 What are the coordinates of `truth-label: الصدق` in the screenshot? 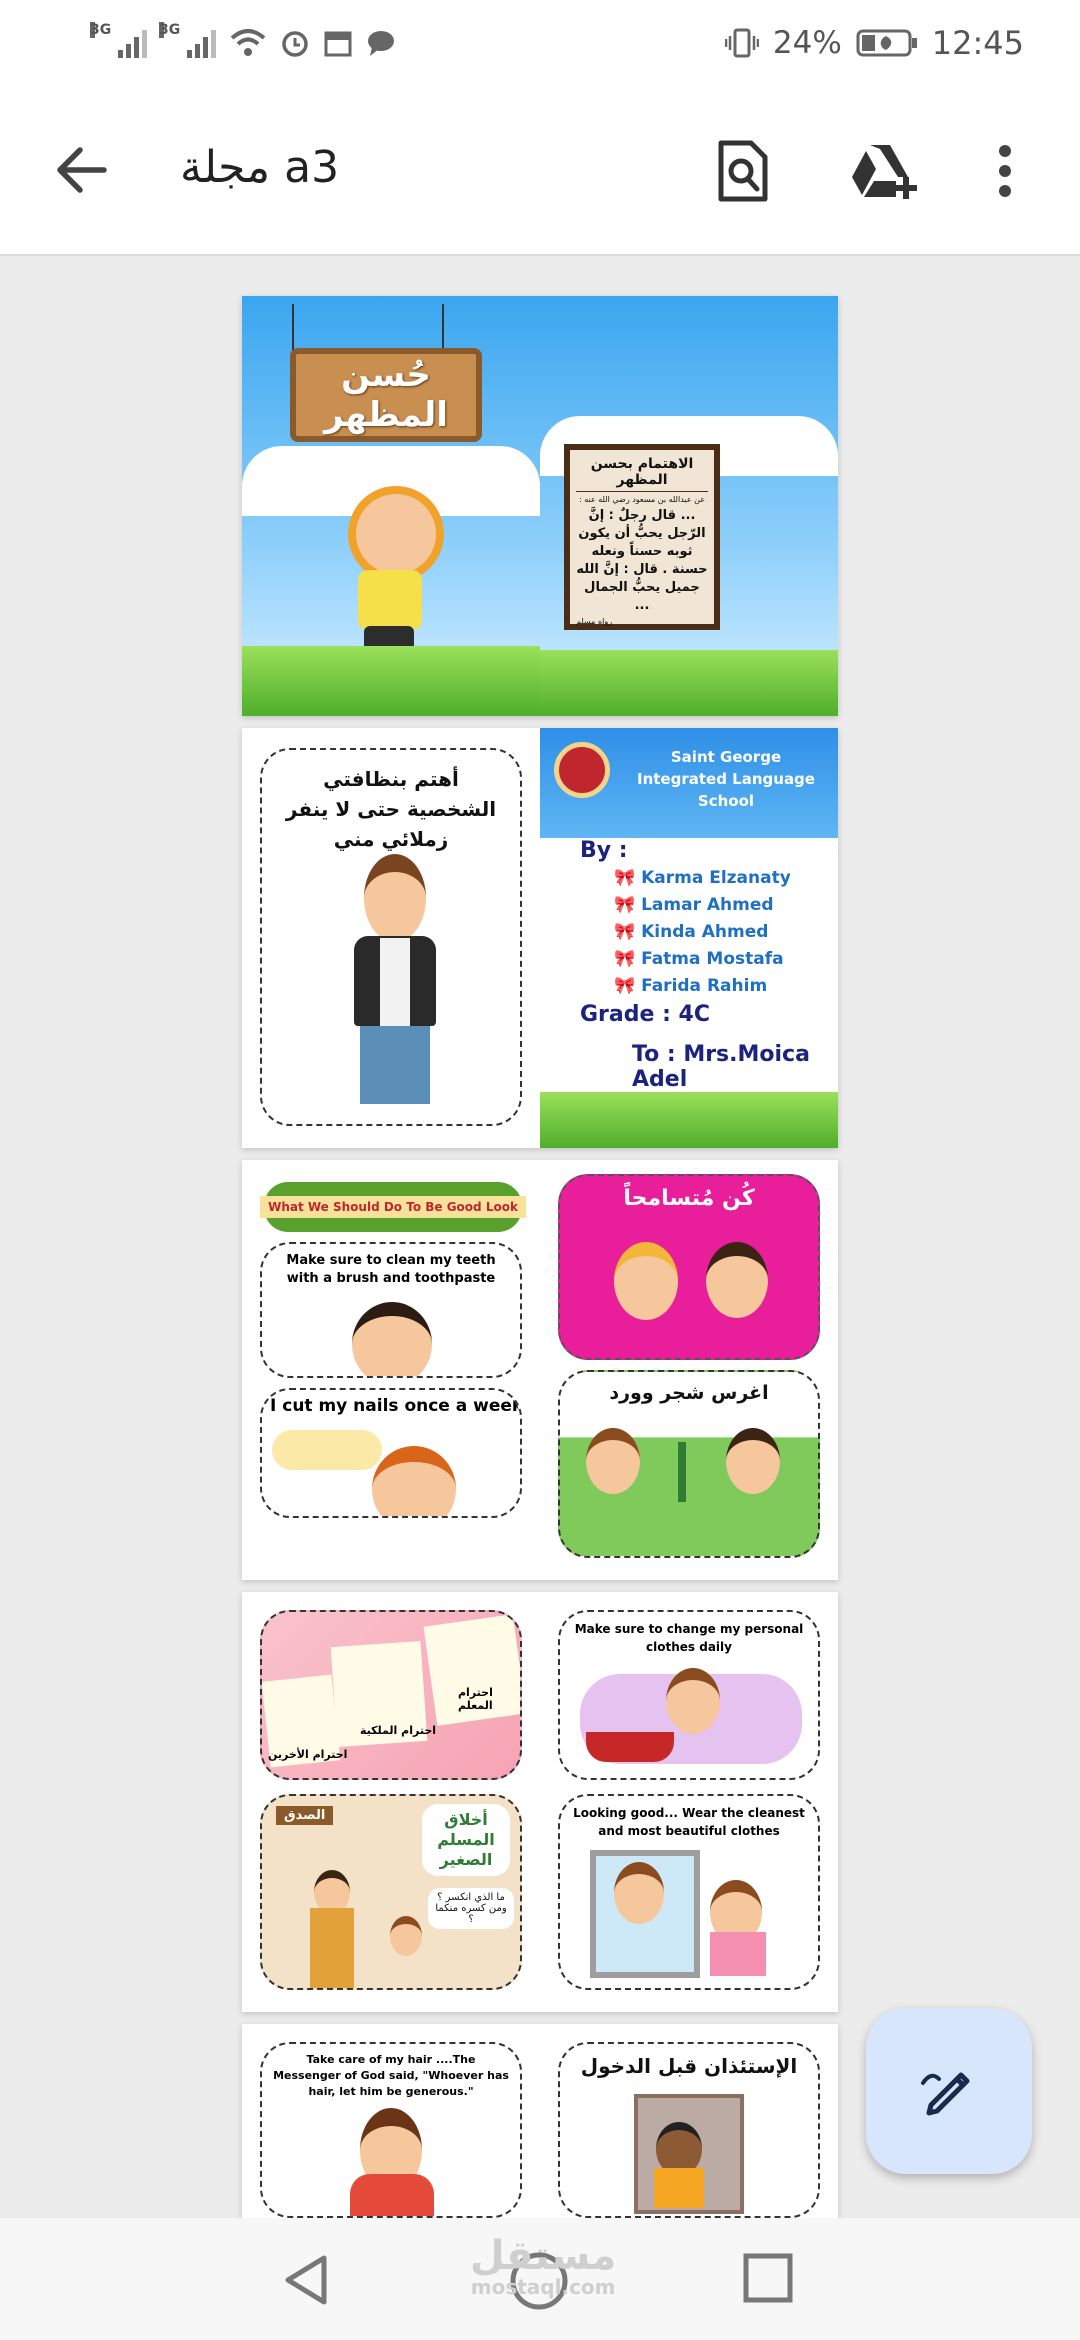 It's located at (305, 1815).